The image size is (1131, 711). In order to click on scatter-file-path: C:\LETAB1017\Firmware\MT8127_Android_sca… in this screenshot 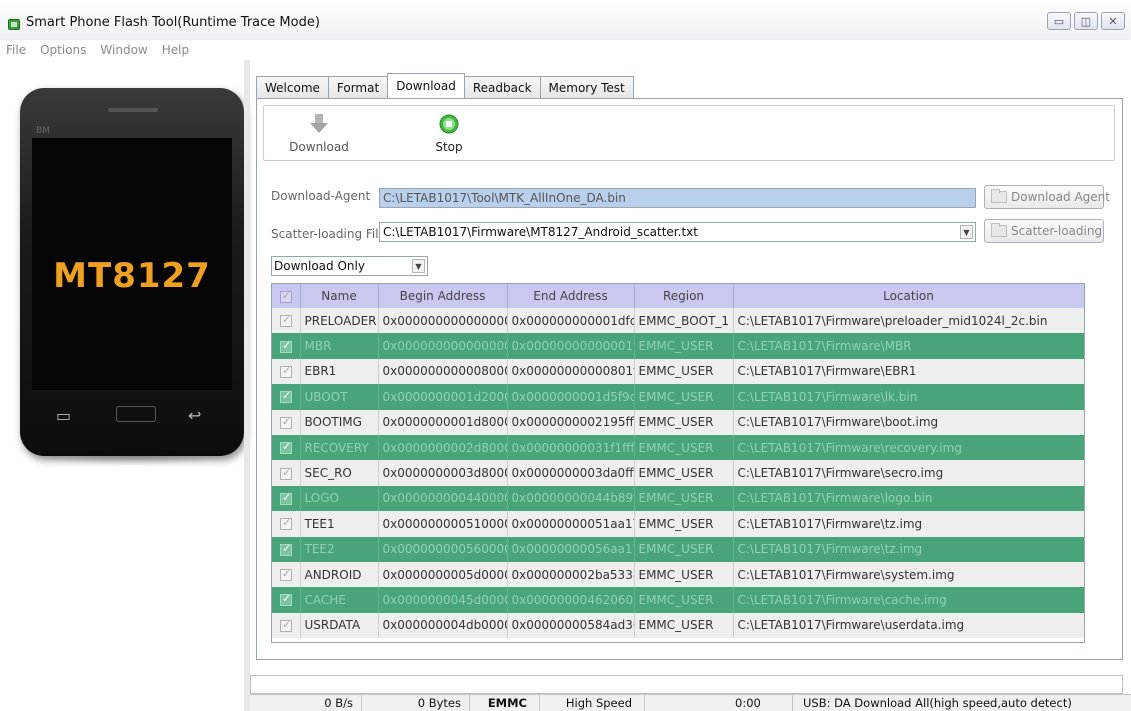, I will do `click(677, 232)`.